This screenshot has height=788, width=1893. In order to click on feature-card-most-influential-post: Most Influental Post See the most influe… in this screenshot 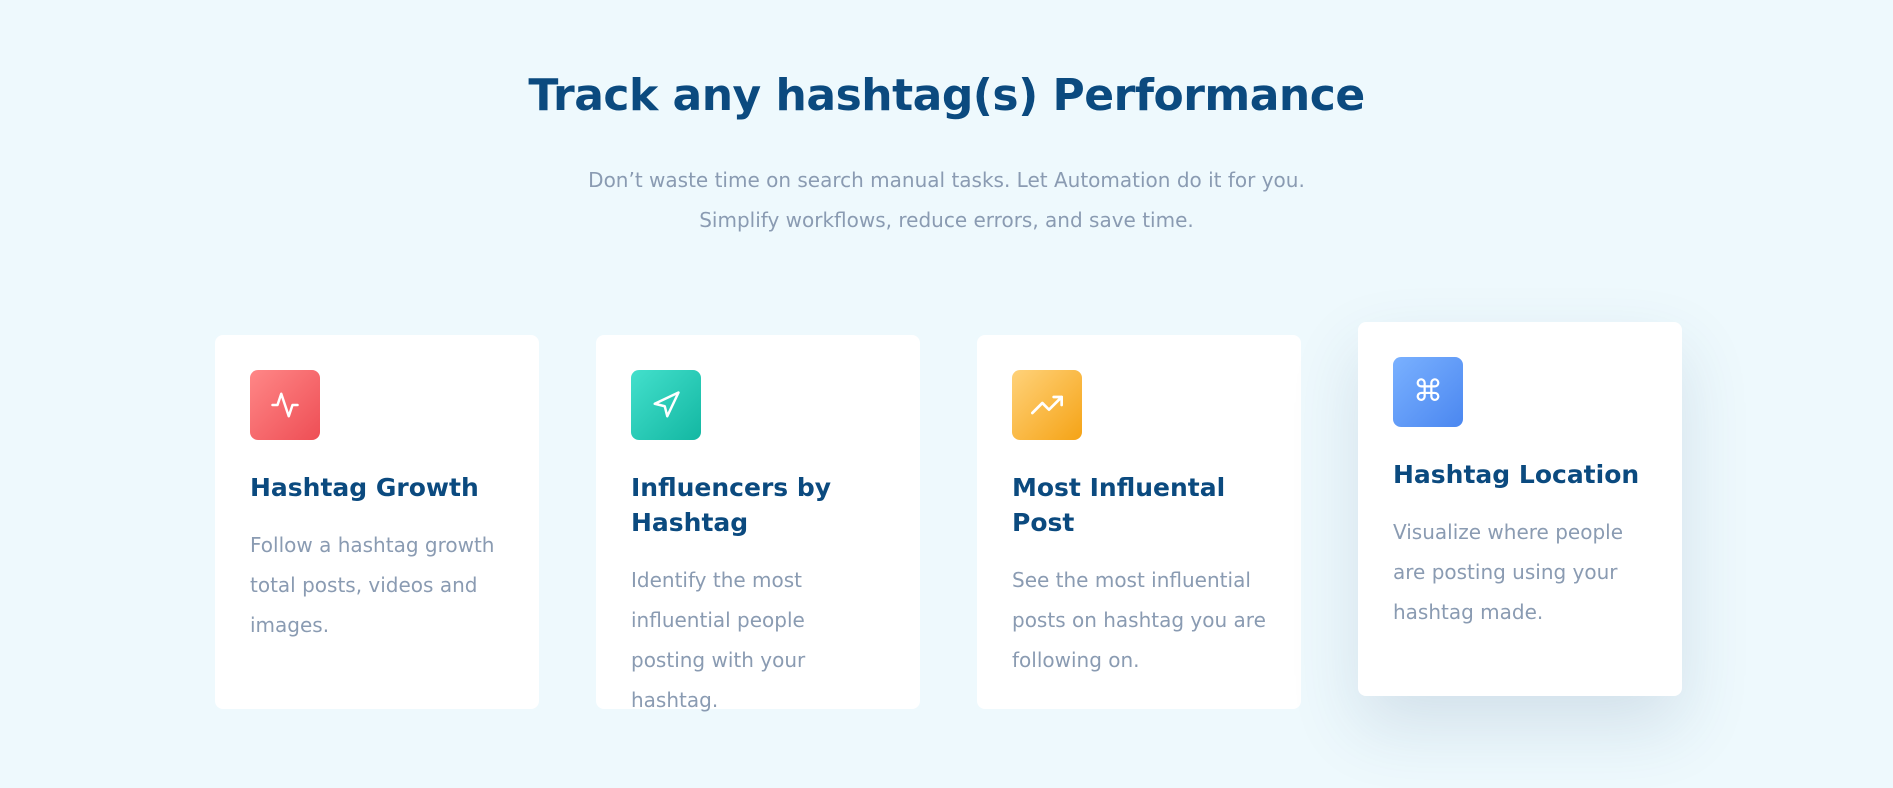, I will do `click(1139, 522)`.